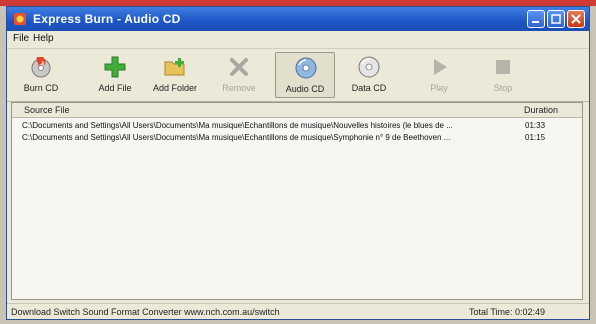 The height and width of the screenshot is (324, 596). What do you see at coordinates (306, 68) in the screenshot?
I see `audio-cd-icon` at bounding box center [306, 68].